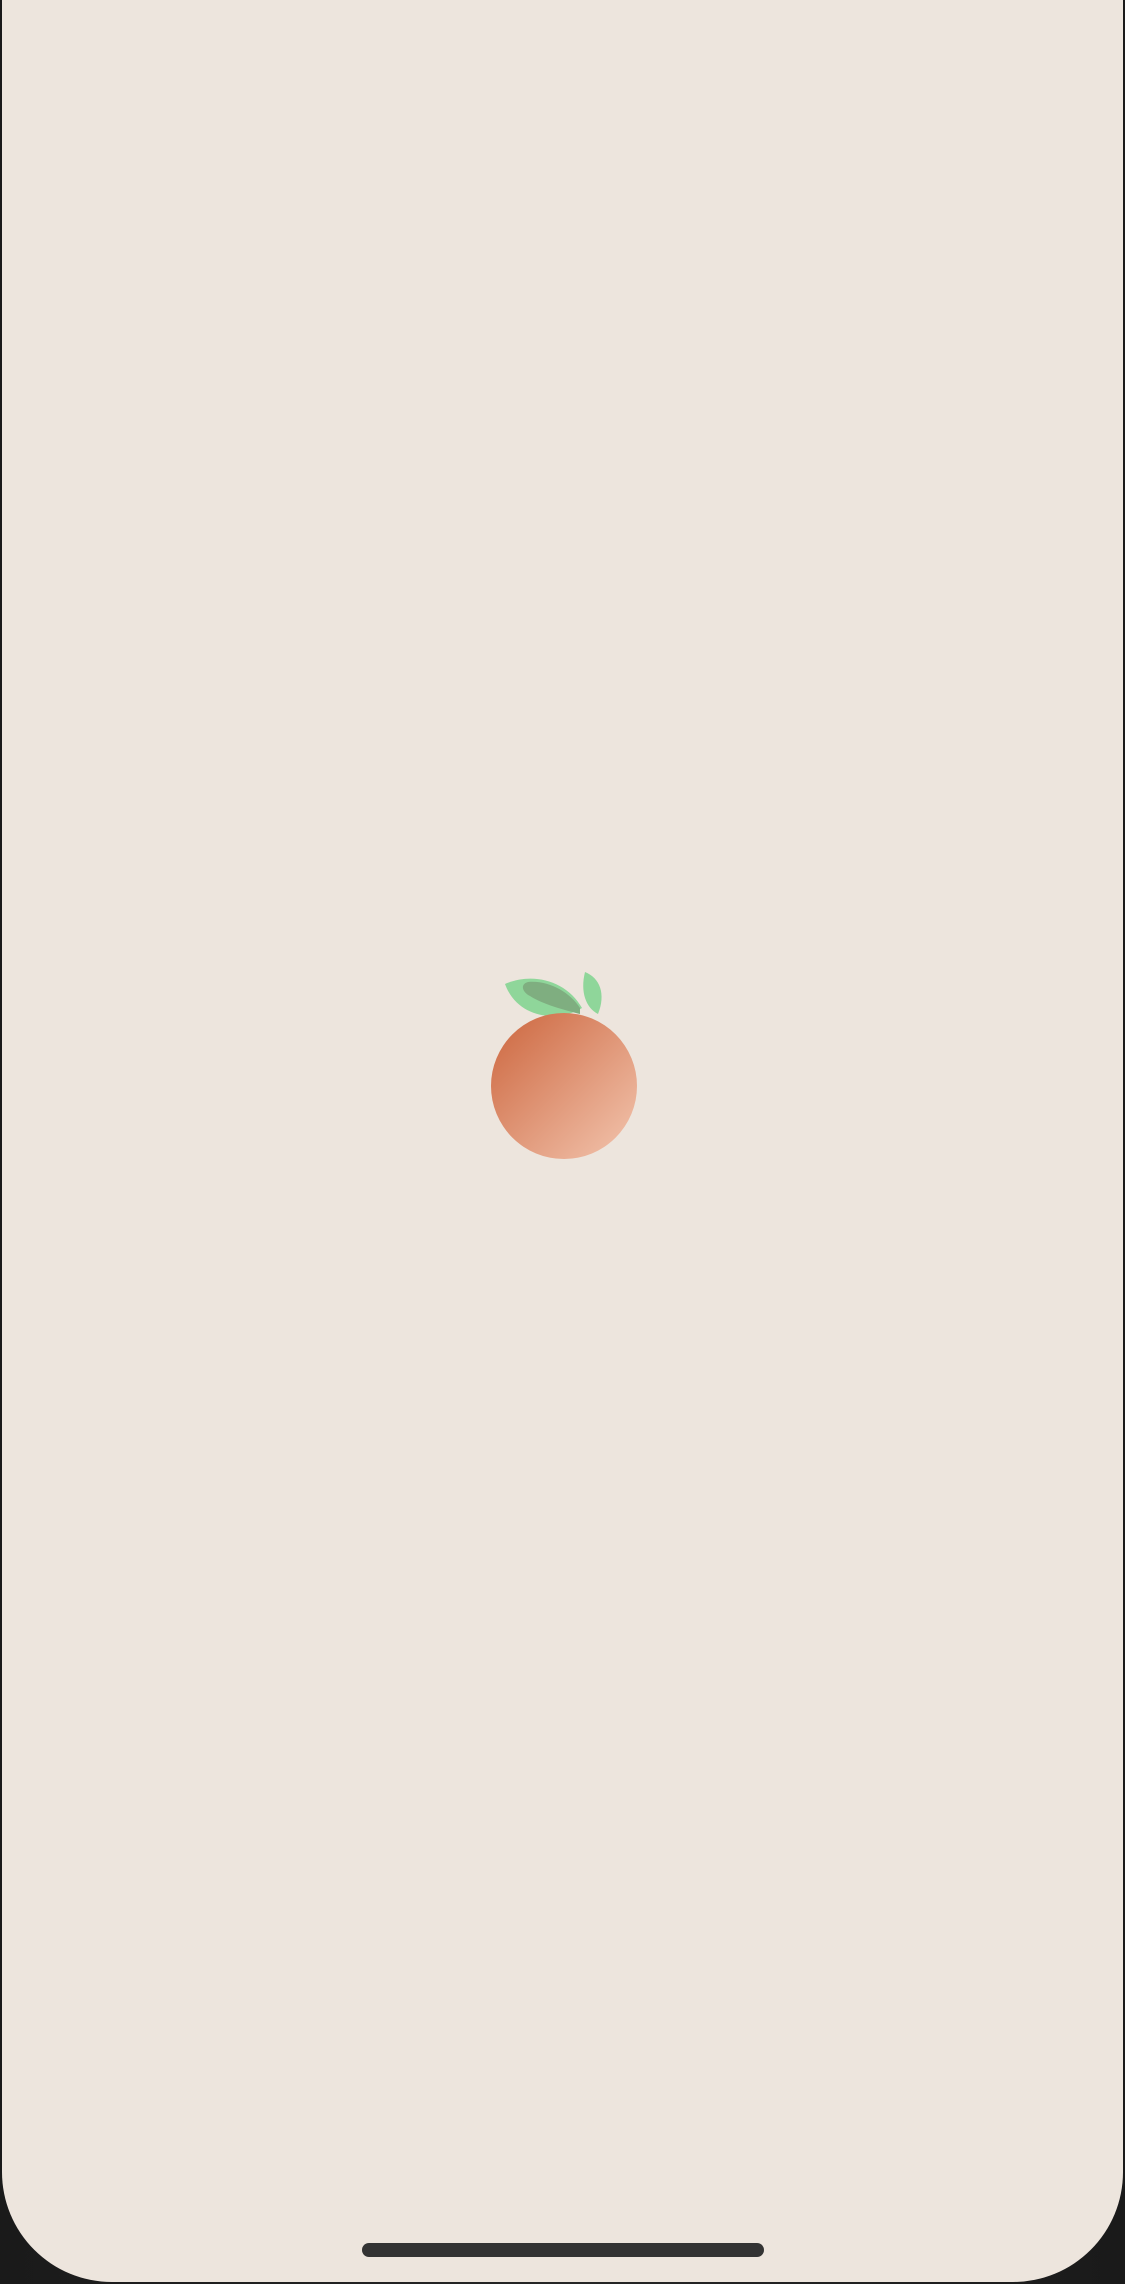  Describe the element at coordinates (564, 1086) in the screenshot. I see `fruit-body` at that location.